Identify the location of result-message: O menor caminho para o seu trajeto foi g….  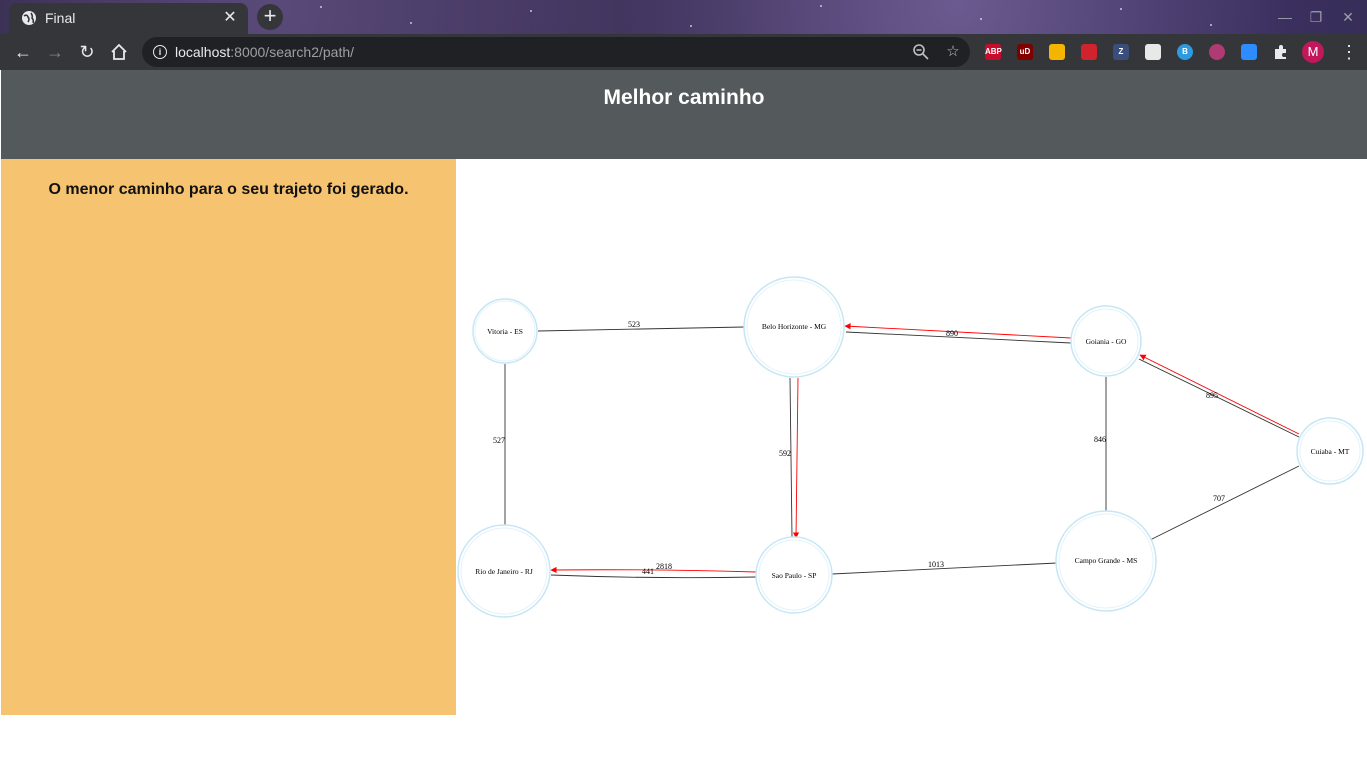
(228, 189).